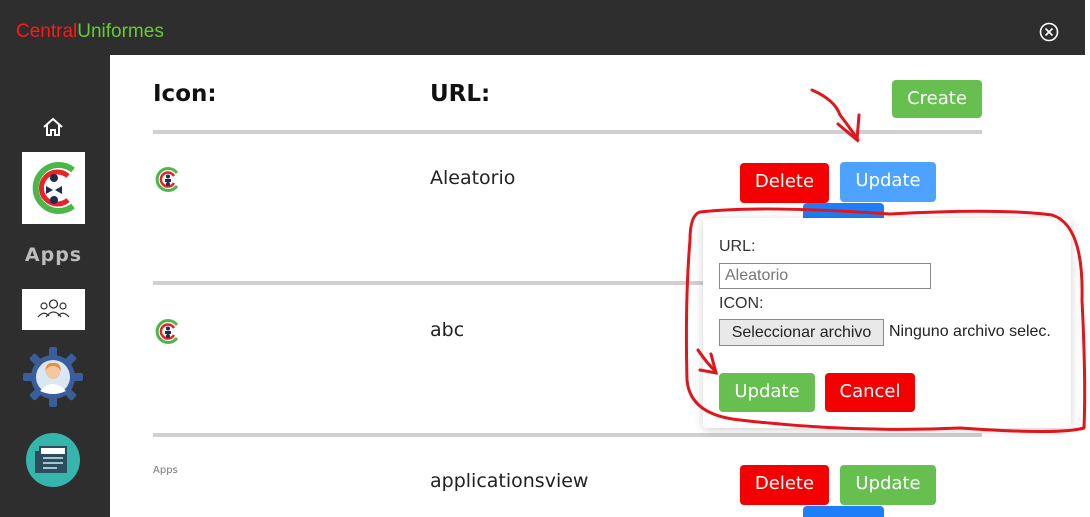 This screenshot has width=1090, height=517. Describe the element at coordinates (737, 246) in the screenshot. I see `url-label: URL:` at that location.